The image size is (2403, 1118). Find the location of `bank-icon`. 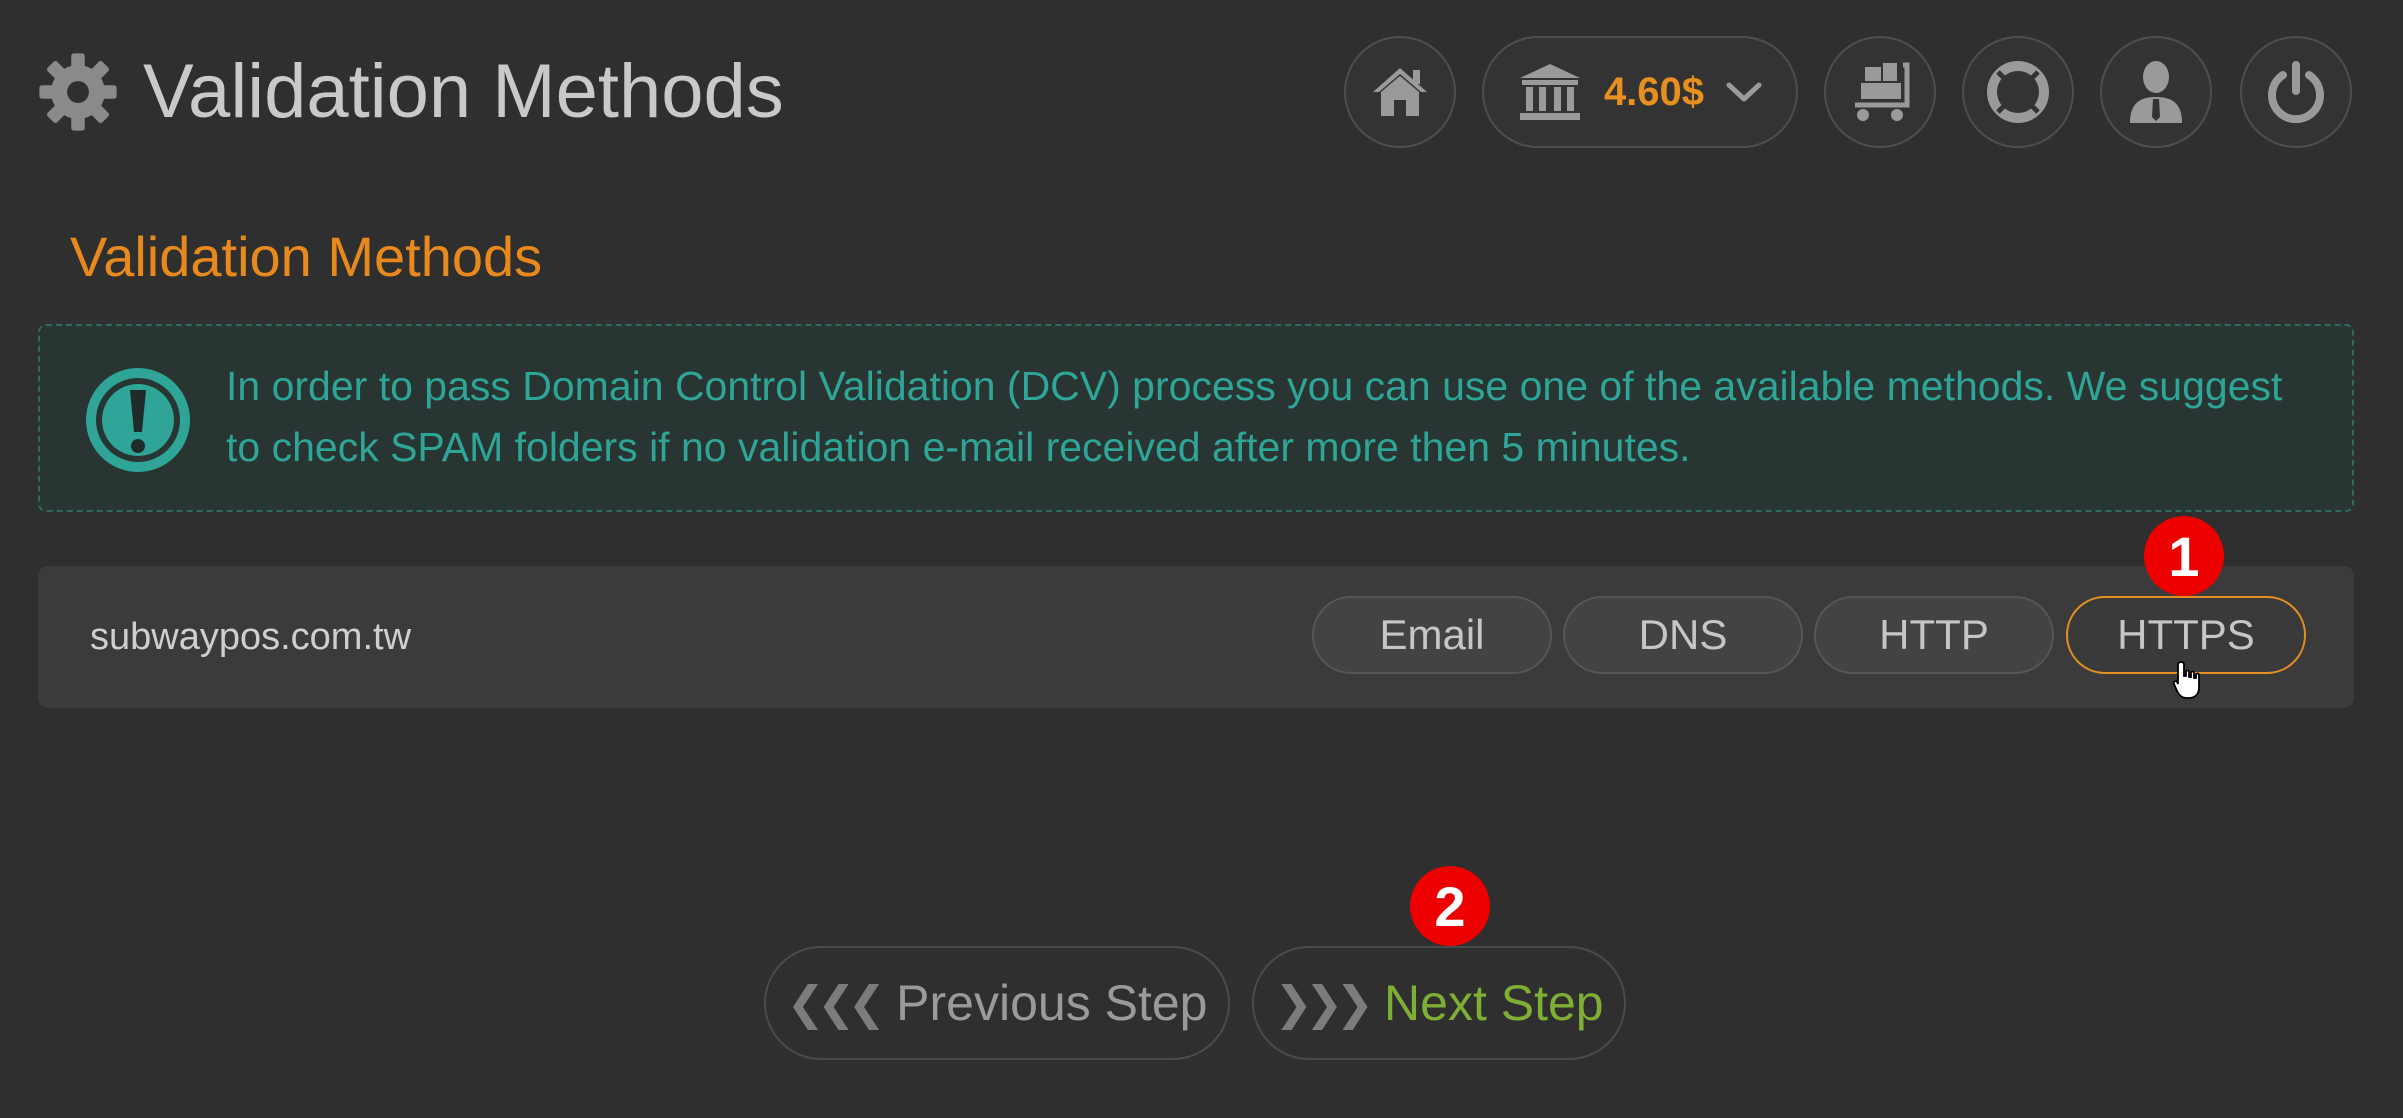

bank-icon is located at coordinates (1549, 92).